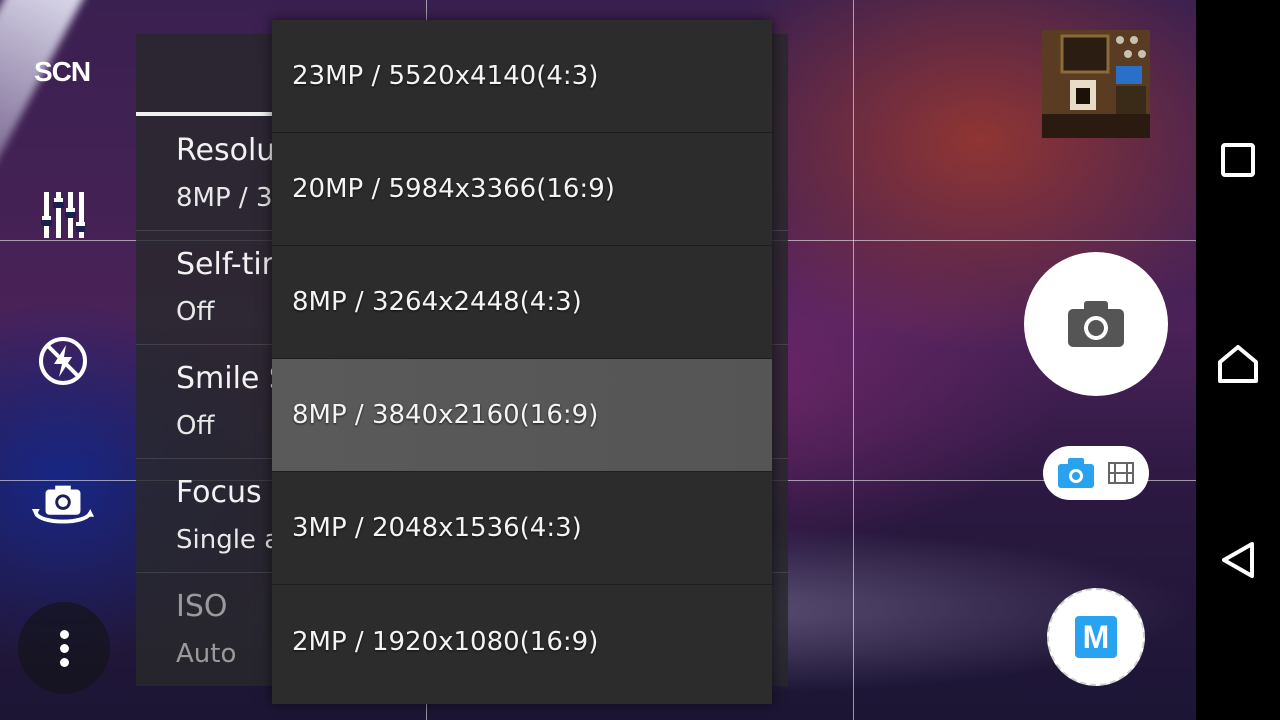 This screenshot has width=1280, height=720. What do you see at coordinates (522, 641) in the screenshot?
I see `resolution-option: 2MP / 1920x1080(16:9)` at bounding box center [522, 641].